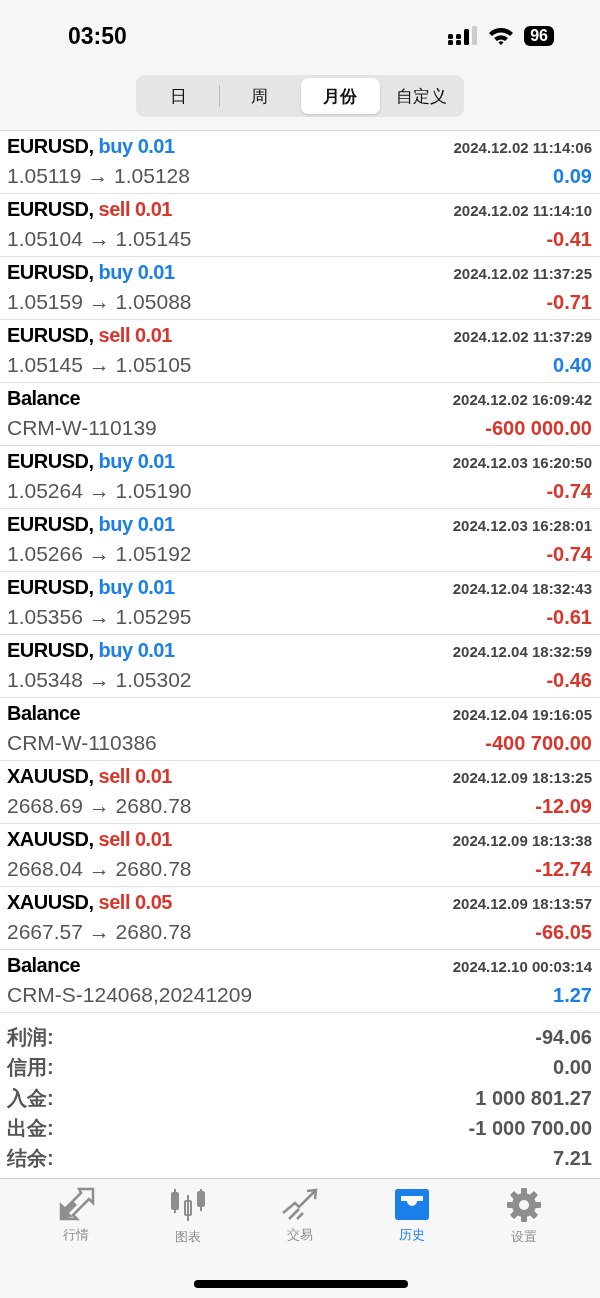 The image size is (600, 1298). I want to click on summary-label: 结余:, so click(30, 1159).